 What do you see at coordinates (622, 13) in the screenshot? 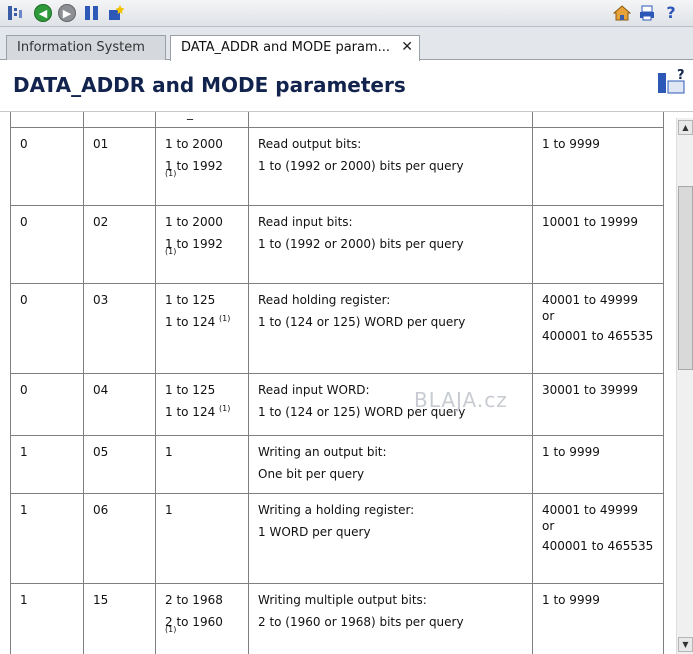
I see `home-icon` at bounding box center [622, 13].